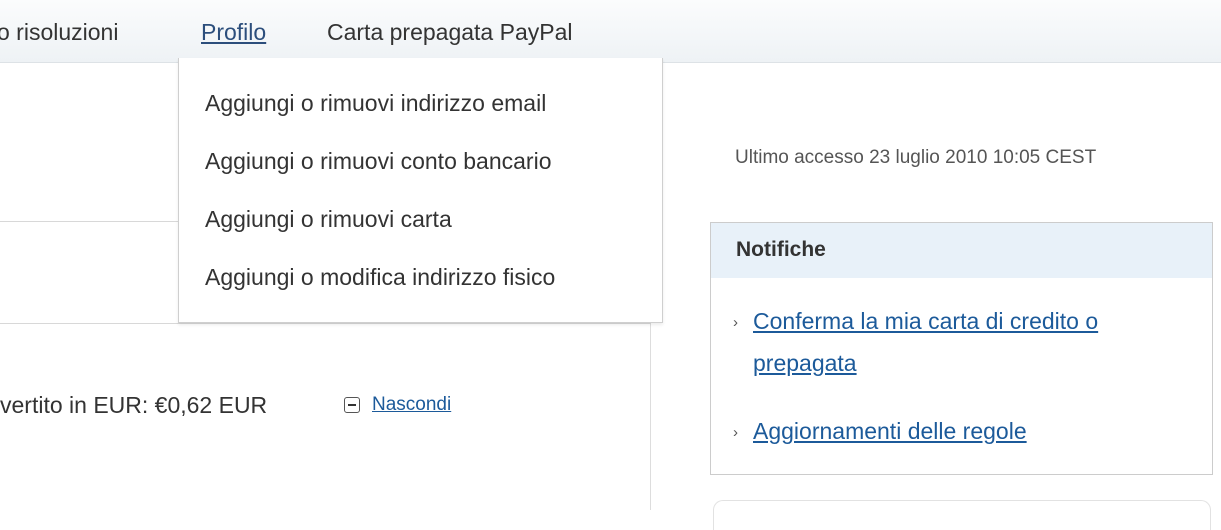 The image size is (1221, 530). Describe the element at coordinates (916, 157) in the screenshot. I see `last-access-text: Ultimo accesso 23 luglio 2010 10:05 CEST` at that location.